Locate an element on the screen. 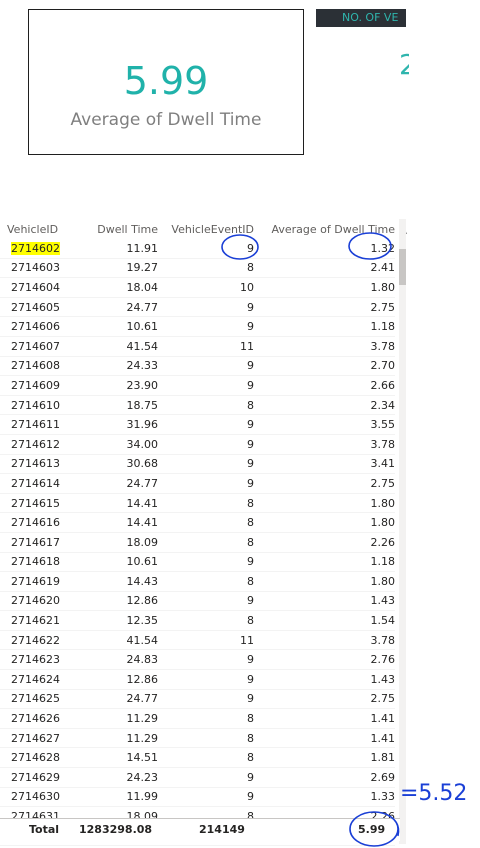 This screenshot has height=848, width=480. table-row: 2714603 19.27 8 2.41 is located at coordinates (197, 268).